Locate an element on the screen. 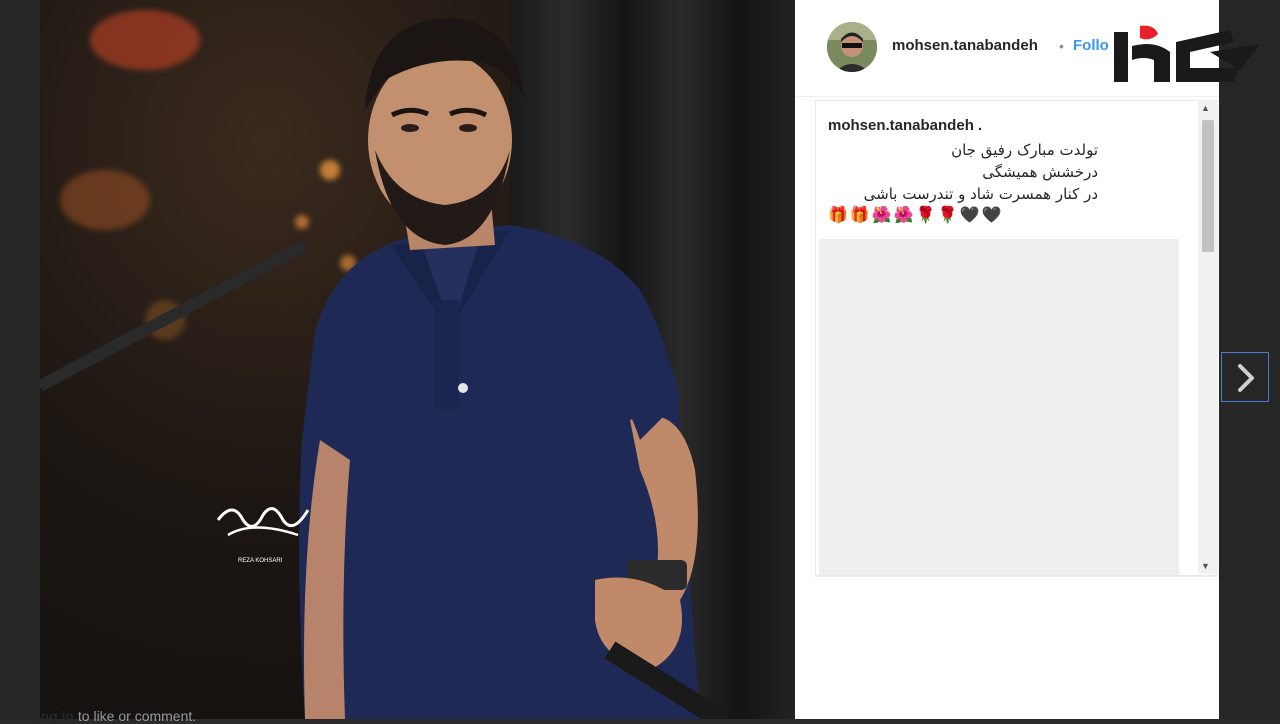 The image size is (1280, 724). site-logo is located at coordinates (1187, 53).